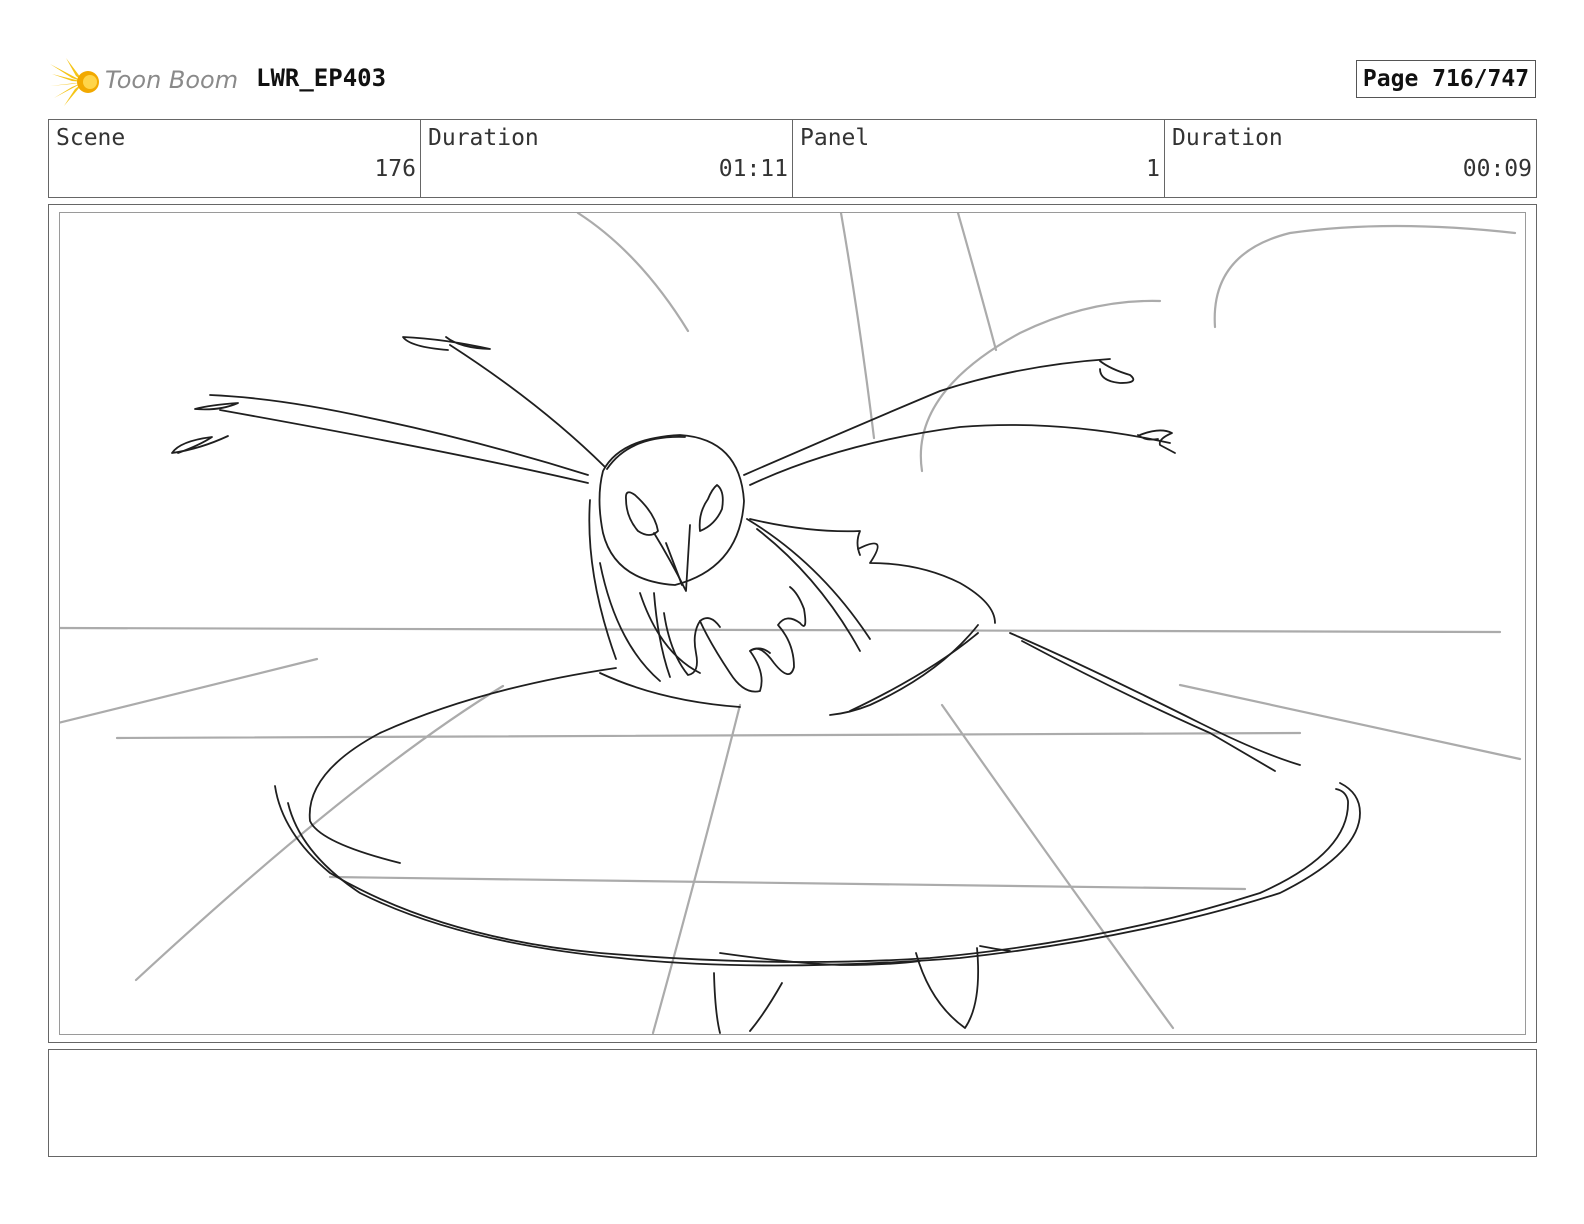 The width and height of the screenshot is (1584, 1224). I want to click on panel-label: Panel, so click(835, 138).